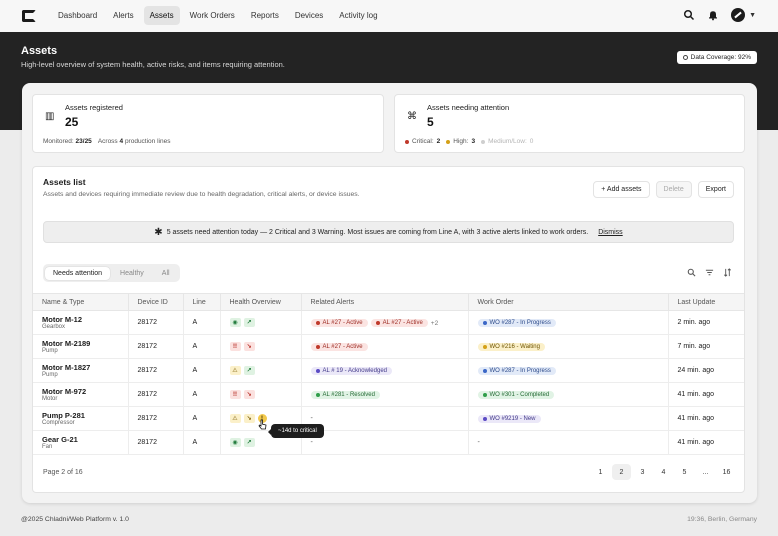  Describe the element at coordinates (81, 322) in the screenshot. I see `cell-name: Motor M-12 Gearbox` at that location.